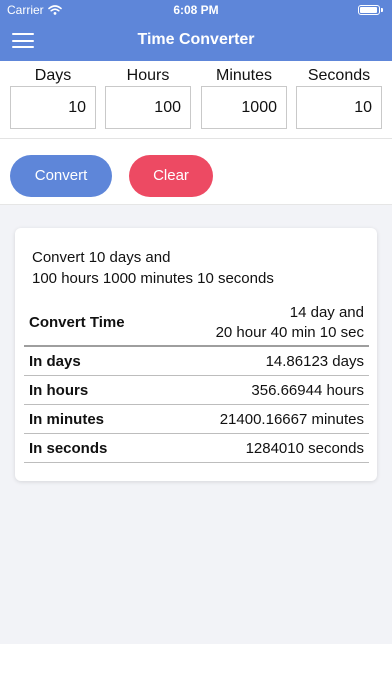 The image size is (392, 696). What do you see at coordinates (77, 322) in the screenshot?
I see `result-label: Convert Time` at bounding box center [77, 322].